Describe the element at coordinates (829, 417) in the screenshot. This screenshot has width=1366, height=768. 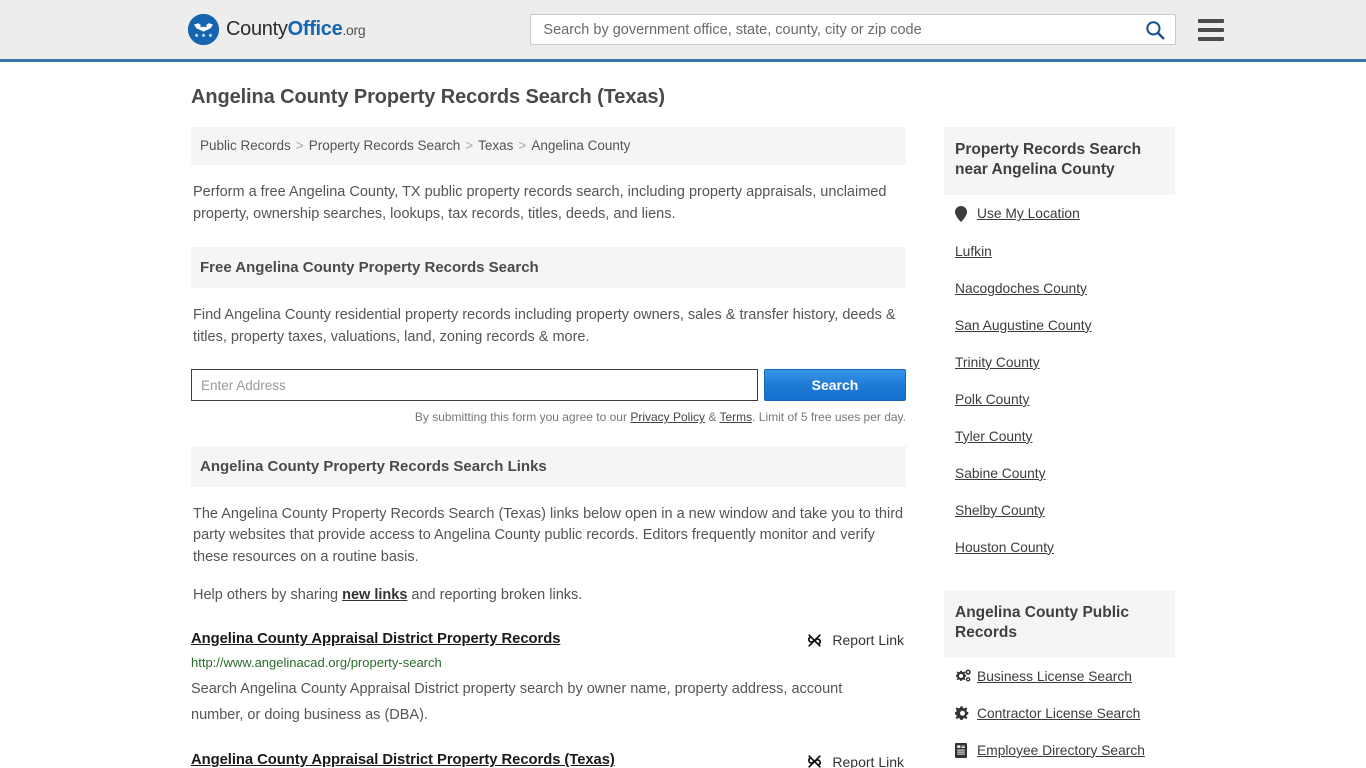
I see `disclaimer-suffix: . Limit of 5 free uses per day.` at that location.